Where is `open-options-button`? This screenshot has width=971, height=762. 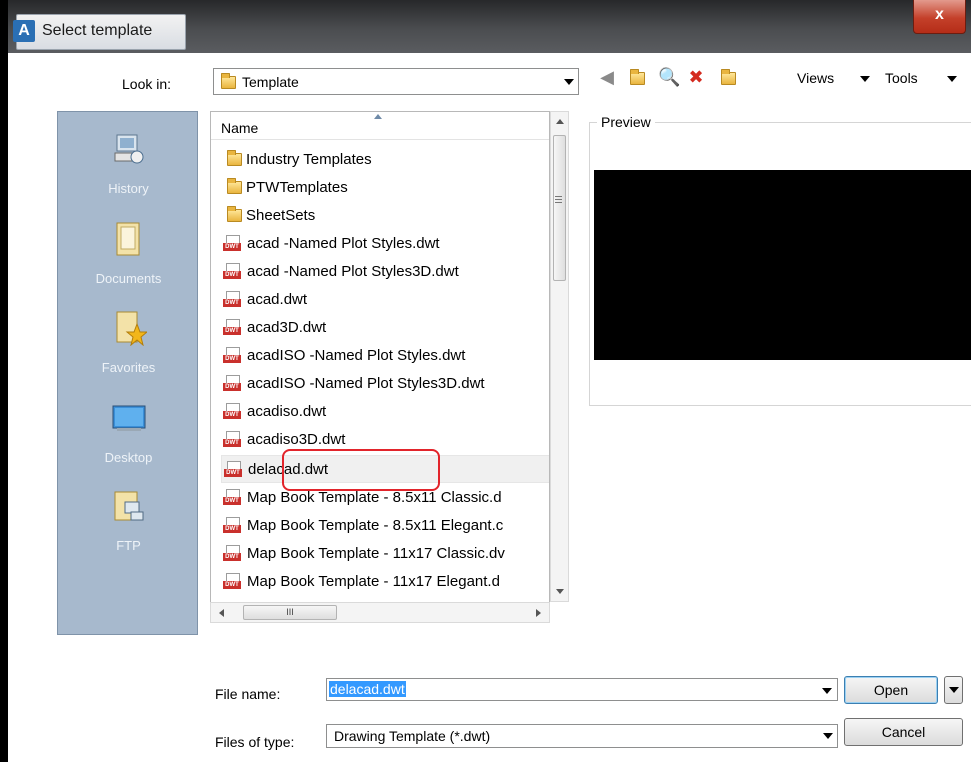 open-options-button is located at coordinates (953, 690).